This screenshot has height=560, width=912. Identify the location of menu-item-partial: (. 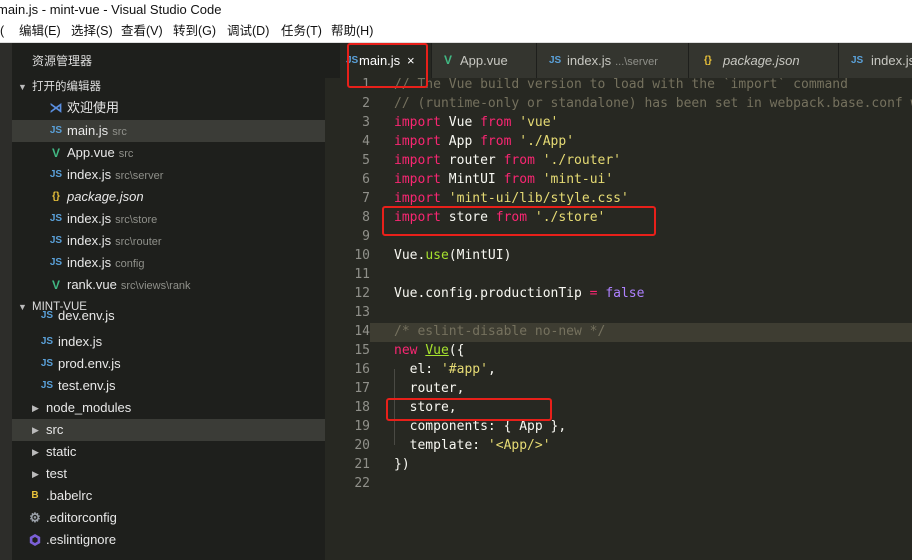
(2, 31).